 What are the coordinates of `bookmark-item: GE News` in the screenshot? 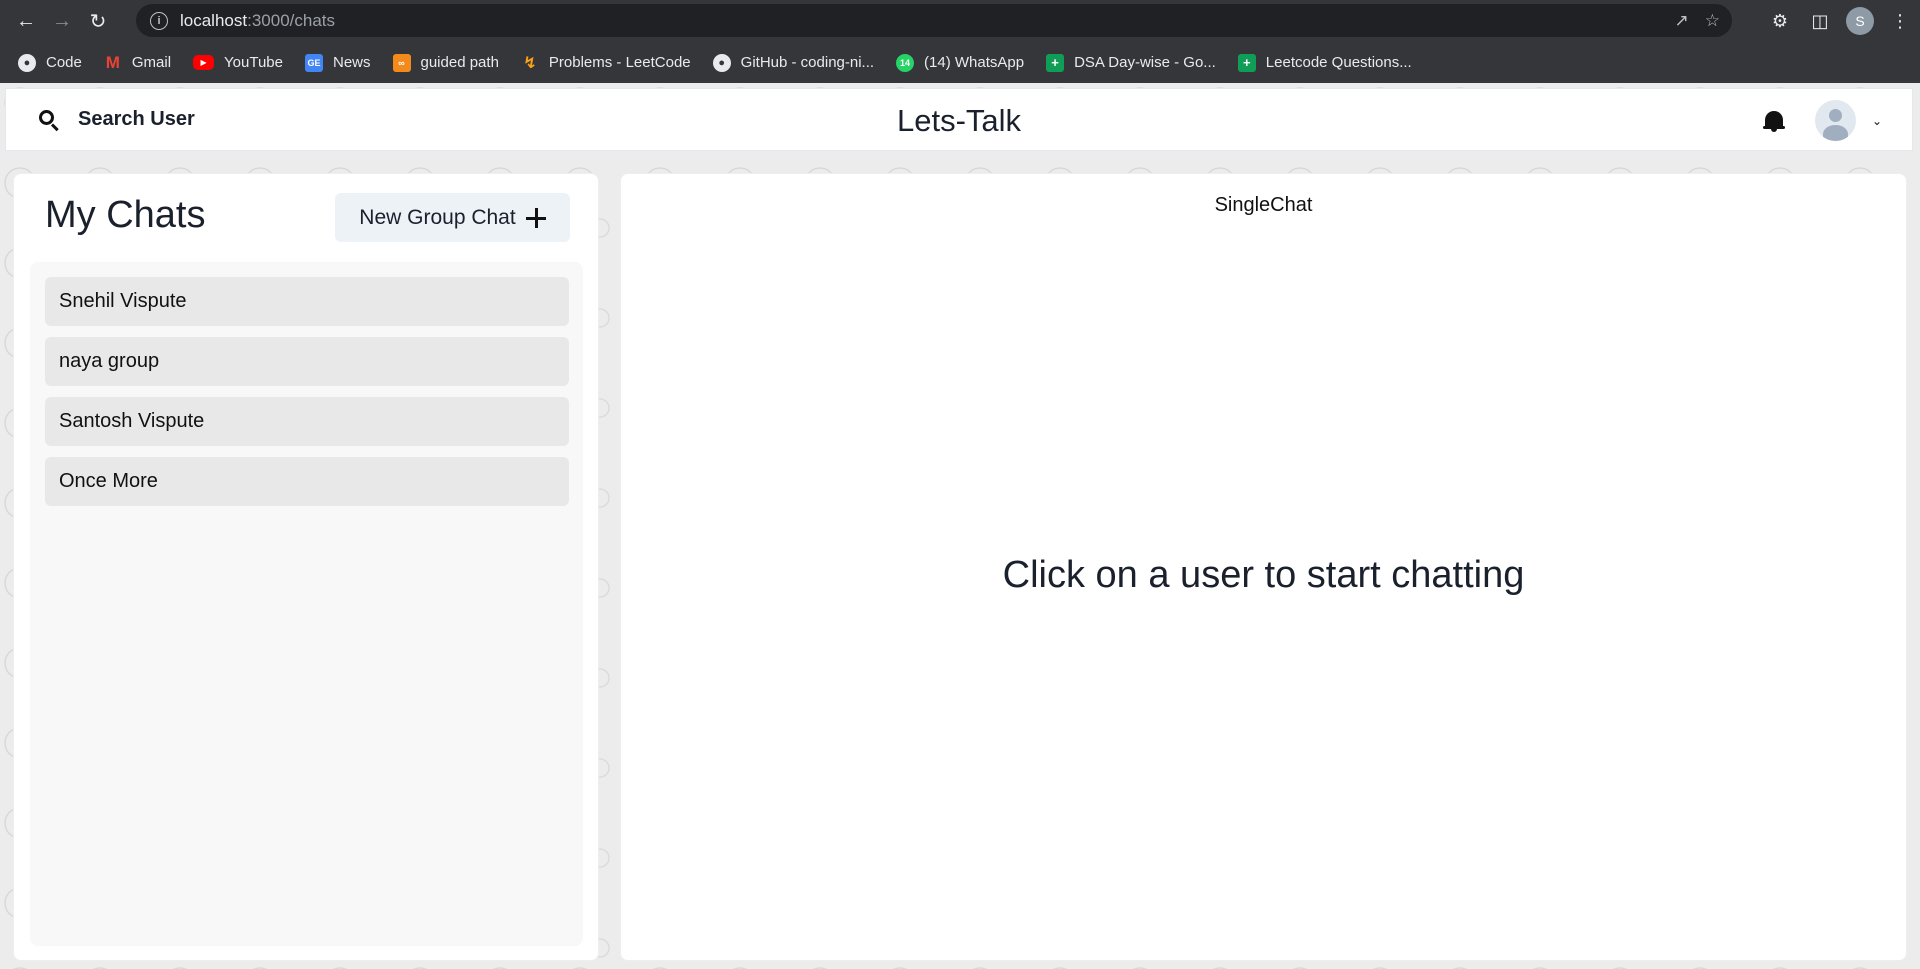 It's located at (337, 62).